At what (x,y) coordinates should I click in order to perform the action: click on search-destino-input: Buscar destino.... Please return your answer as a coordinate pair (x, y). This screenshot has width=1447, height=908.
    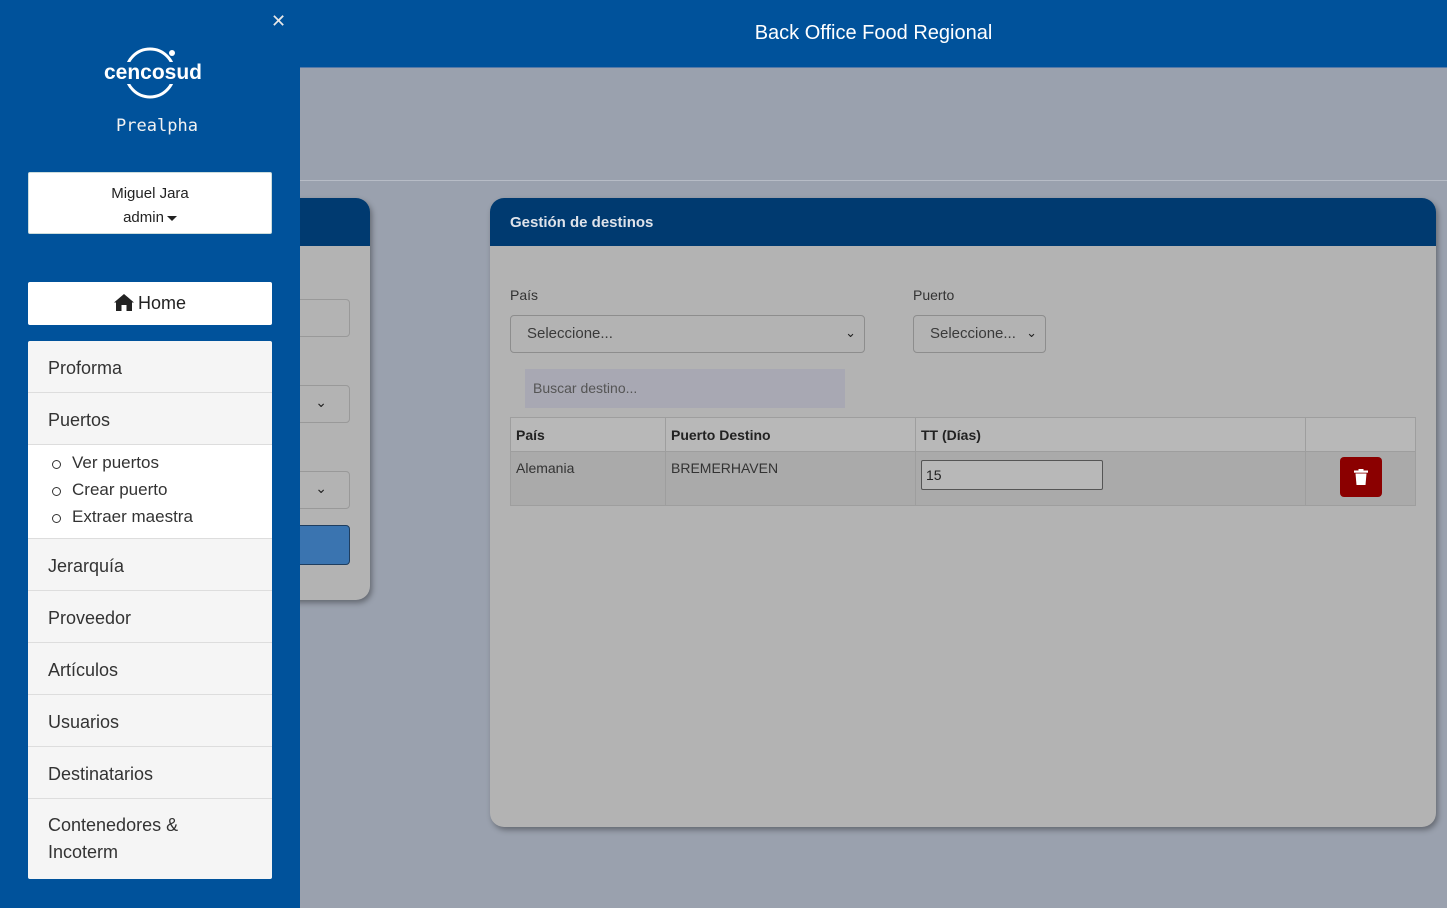
    Looking at the image, I should click on (685, 388).